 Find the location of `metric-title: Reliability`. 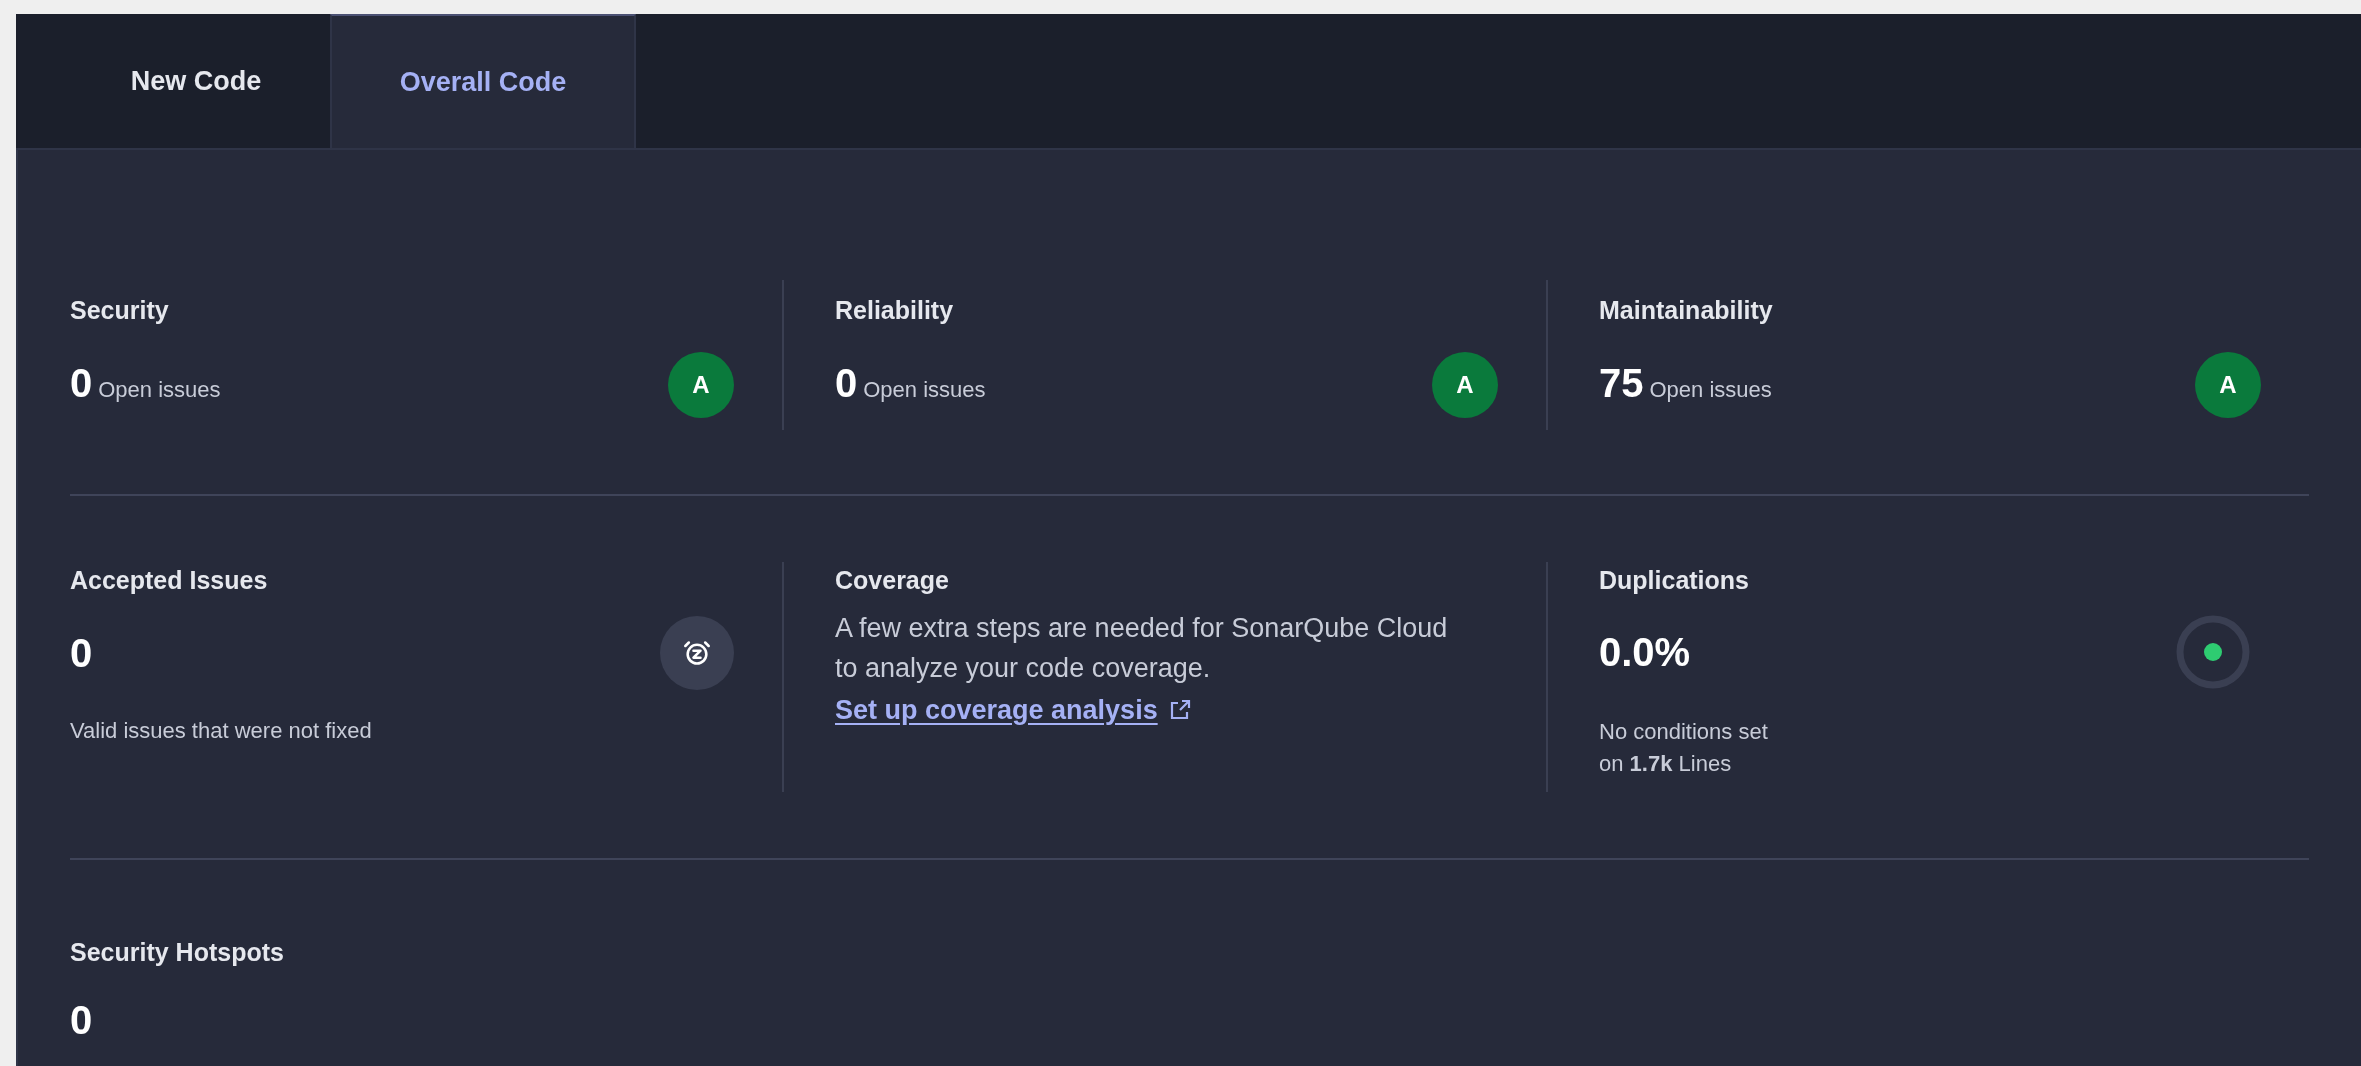

metric-title: Reliability is located at coordinates (895, 311).